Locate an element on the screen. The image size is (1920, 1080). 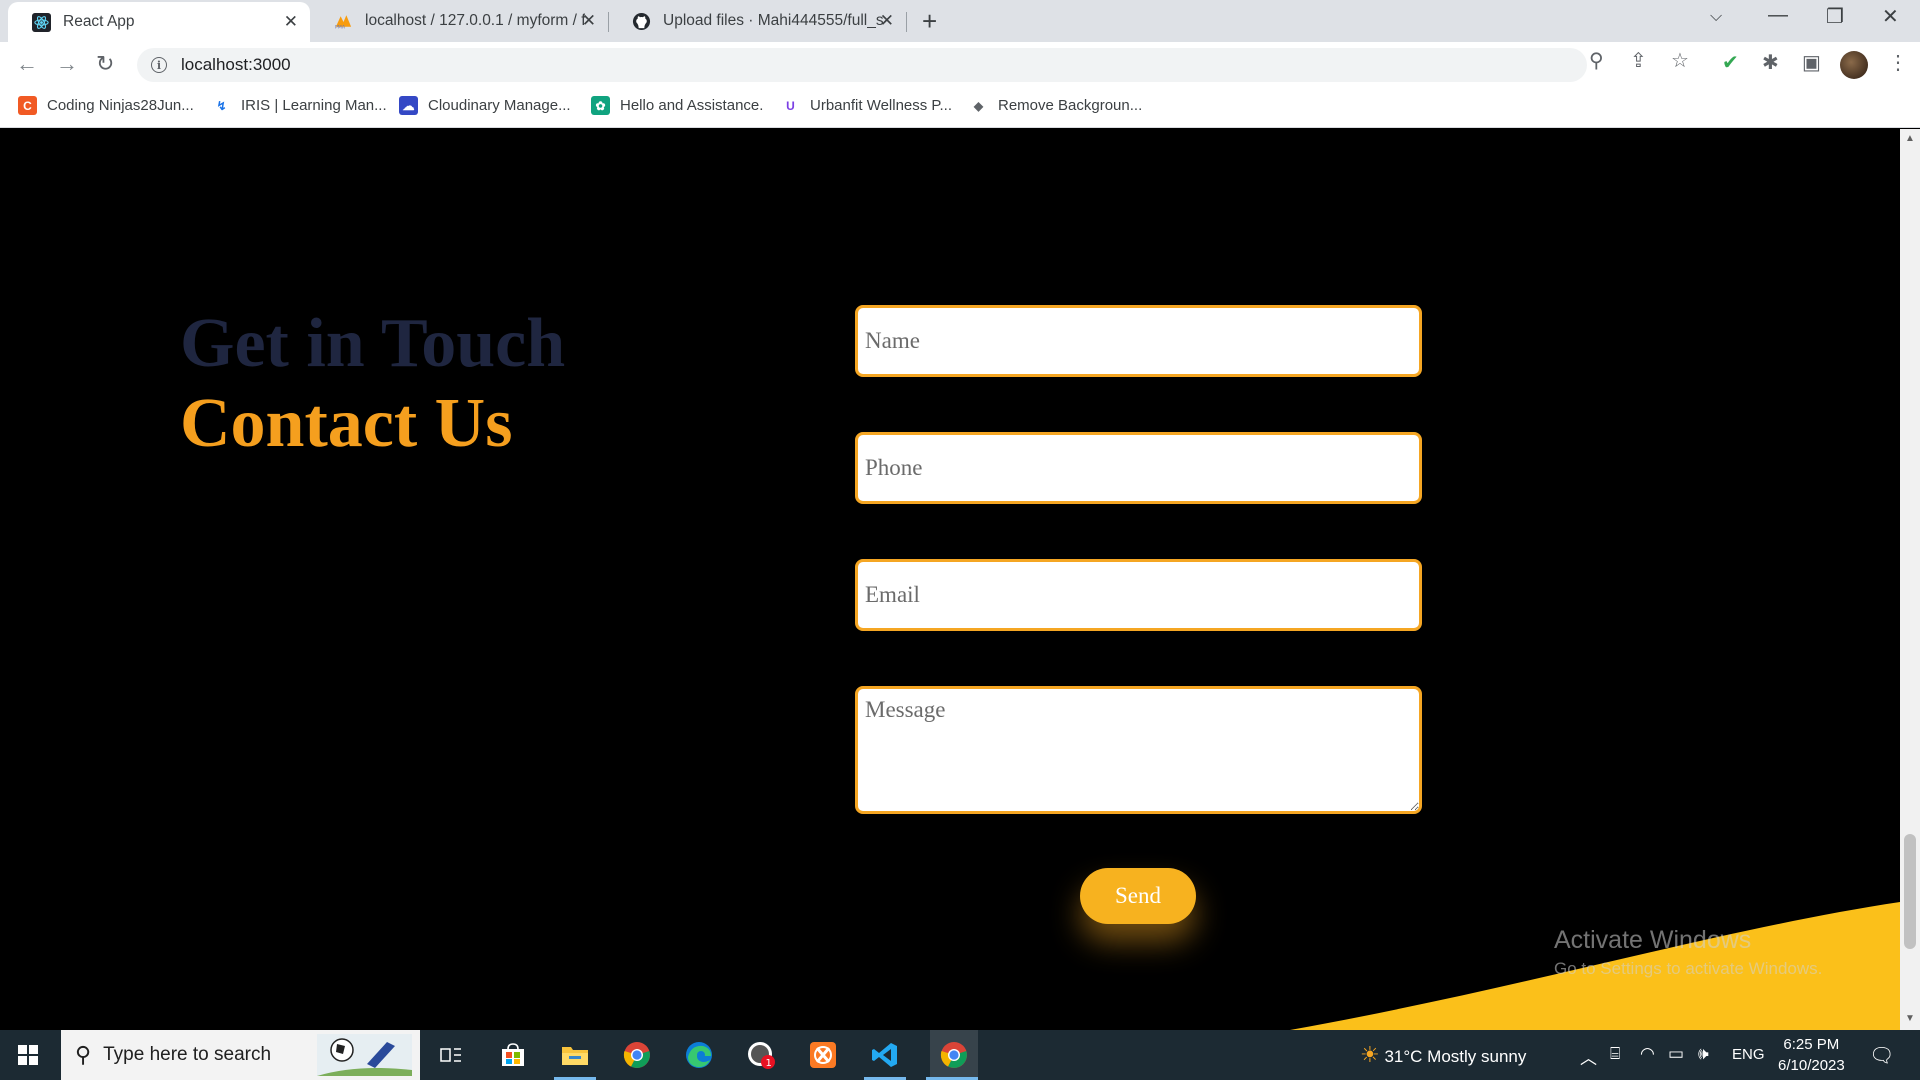
browser-toolbar: ← → ↻ i localhost:3000 ⚲ ⇪ ☆ ✔ ✱ ▣ ⋮ is located at coordinates (960, 65).